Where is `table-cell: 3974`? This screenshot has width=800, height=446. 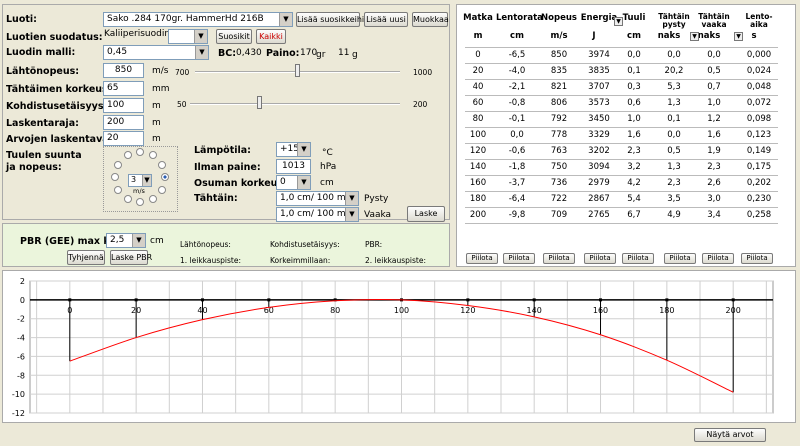 table-cell: 3974 is located at coordinates (599, 55).